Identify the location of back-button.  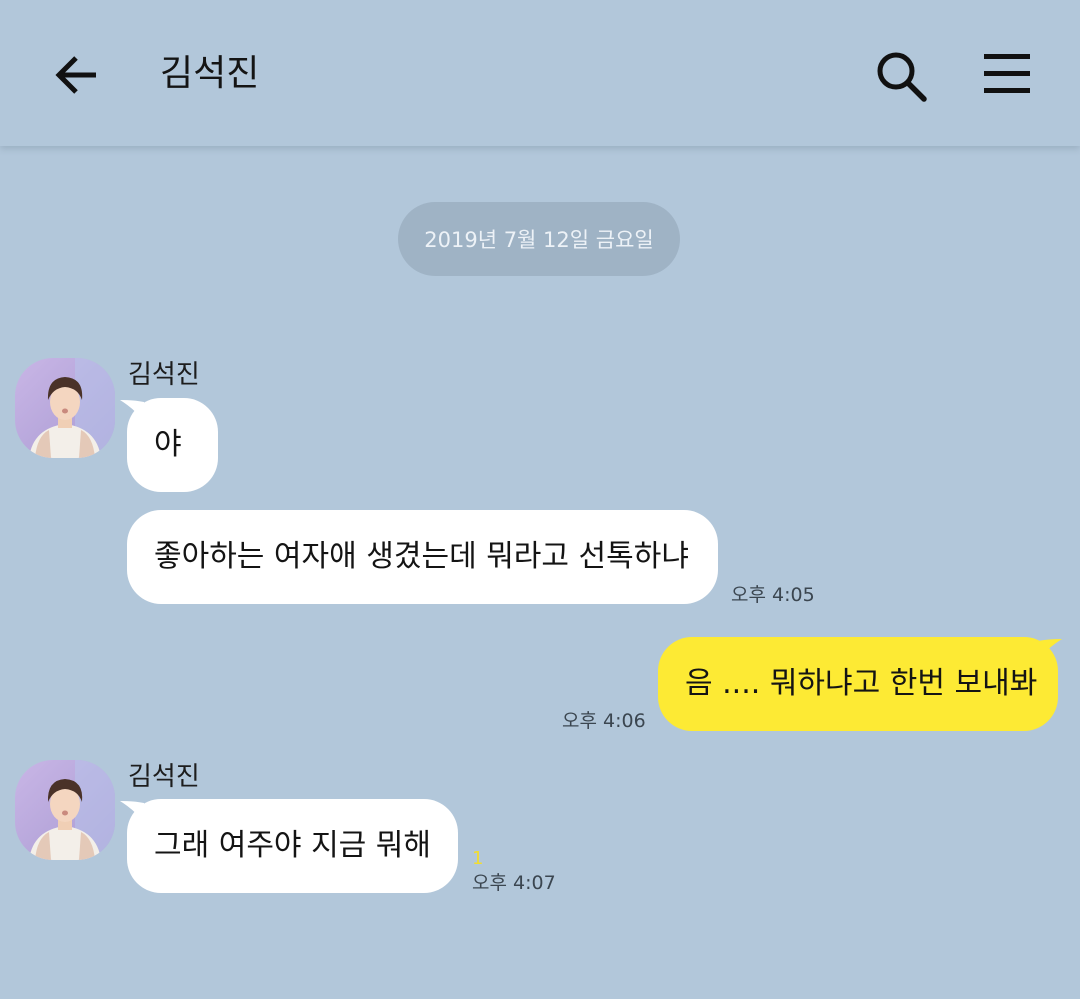
(77, 75).